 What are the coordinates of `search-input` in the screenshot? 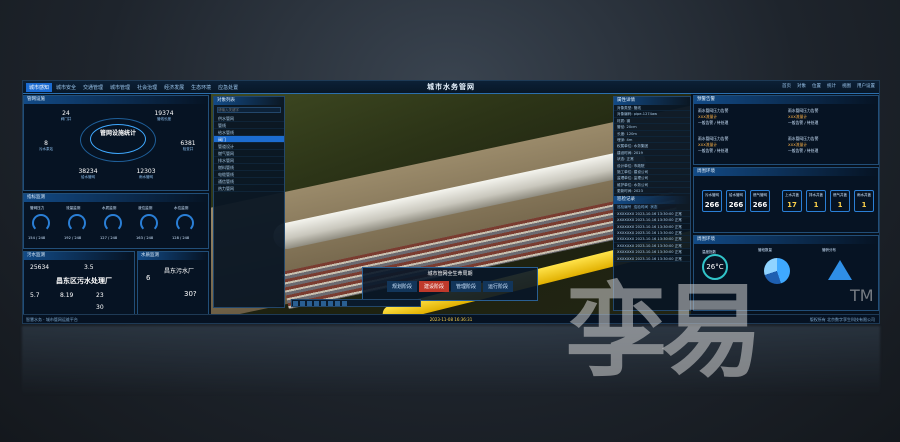 It's located at (249, 110).